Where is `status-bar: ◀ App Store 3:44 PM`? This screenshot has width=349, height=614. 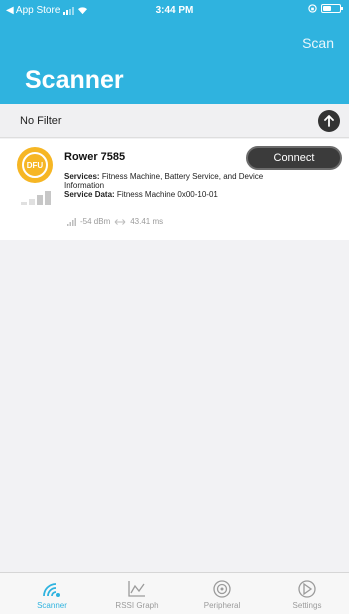
status-bar: ◀ App Store 3:44 PM is located at coordinates (174, 10).